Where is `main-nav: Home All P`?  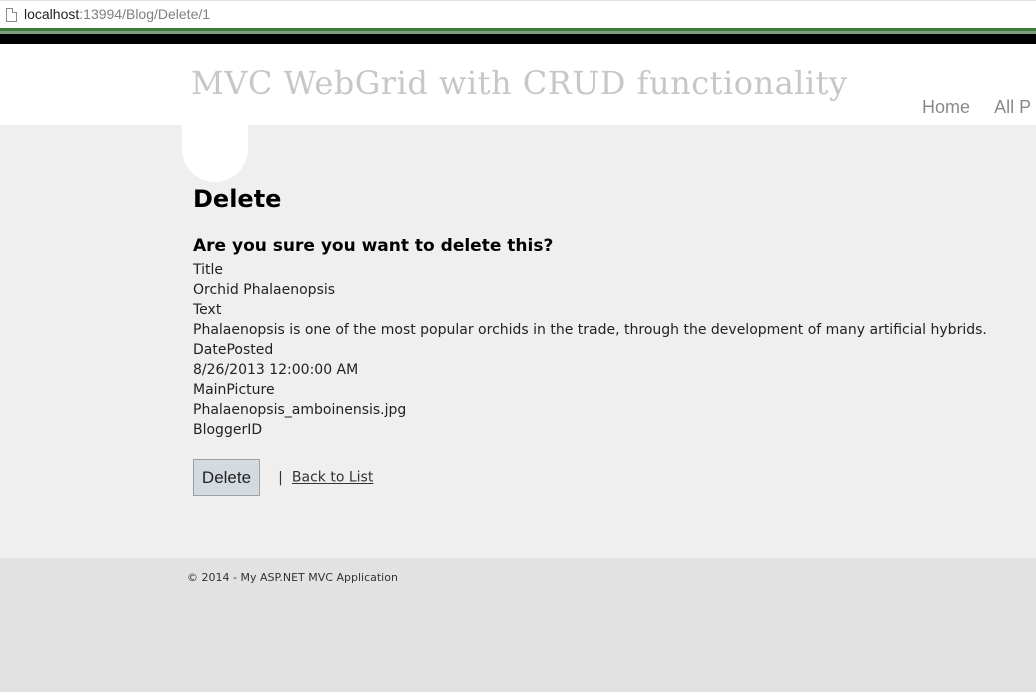 main-nav: Home All P is located at coordinates (979, 107).